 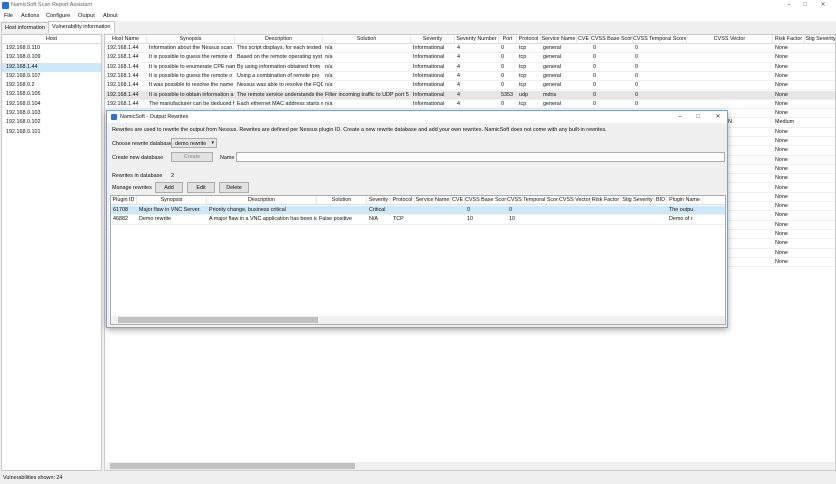 What do you see at coordinates (638, 200) in the screenshot?
I see `rewrites-column-header: Stig Severity` at bounding box center [638, 200].